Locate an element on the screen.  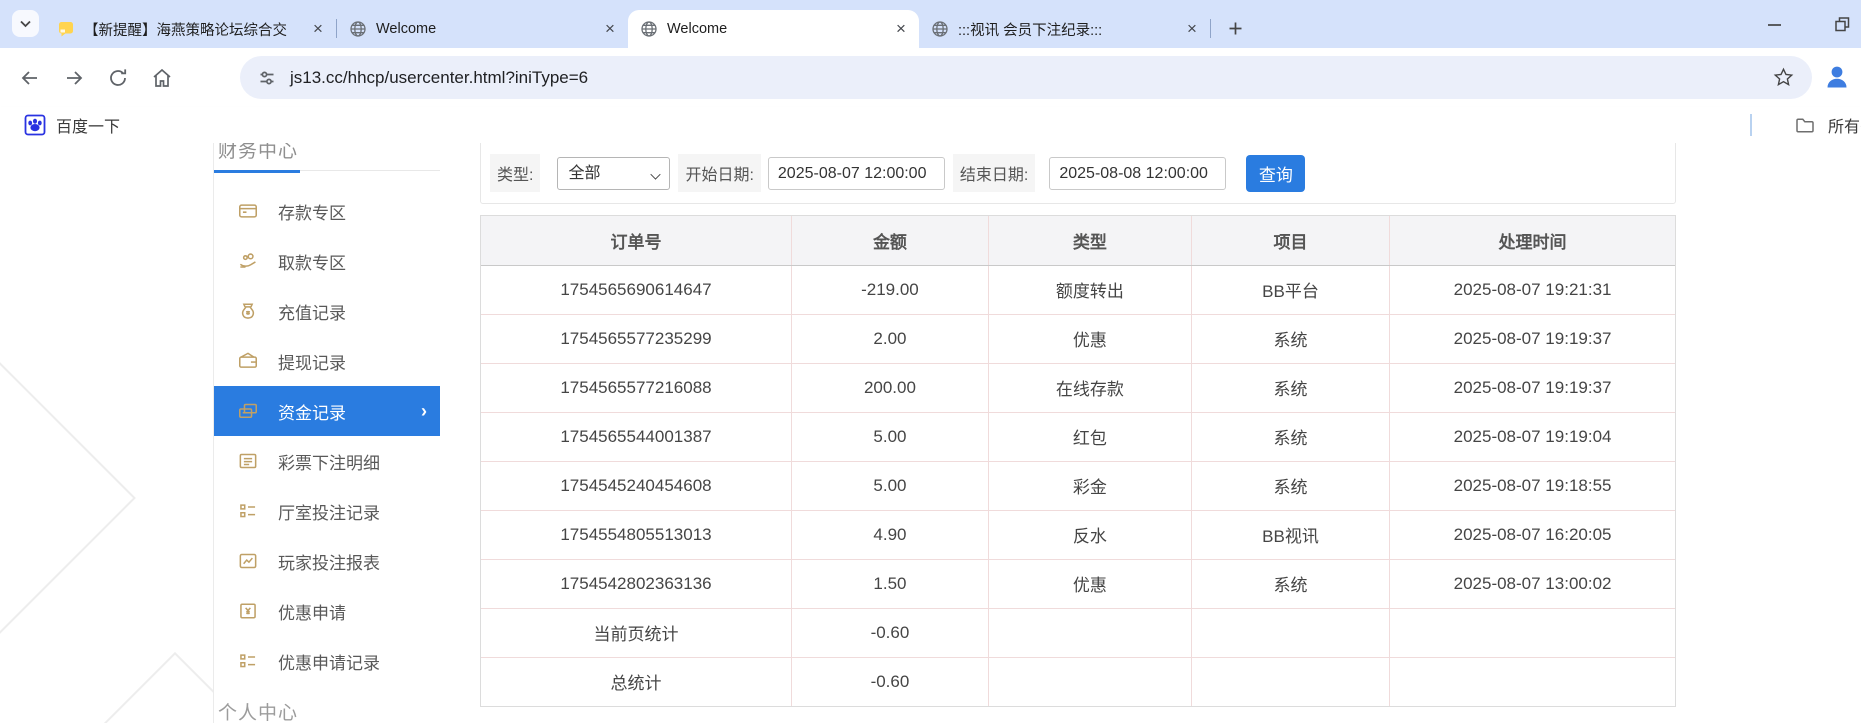
sidebar-item-label: 充值记录 is located at coordinates (312, 313).